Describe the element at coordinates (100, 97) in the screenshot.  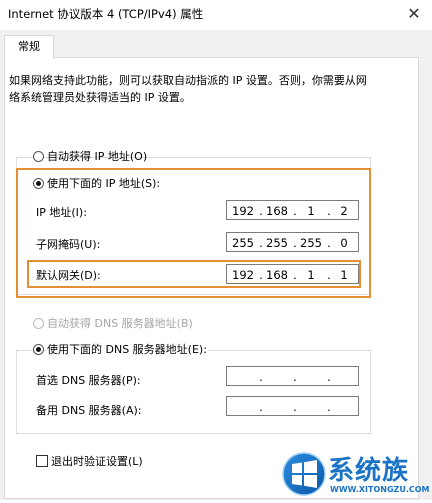
I see `description-line: 络系统管理员处获得适当的 IP 设置。` at that location.